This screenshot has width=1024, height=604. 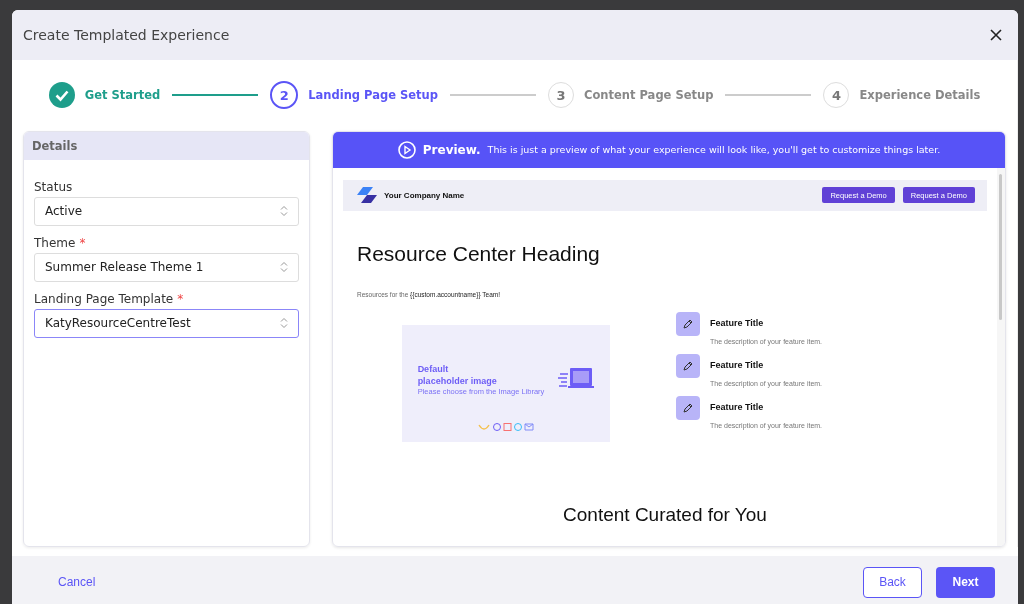 What do you see at coordinates (166, 323) in the screenshot?
I see `select-field: KatyResourceCentreTest` at bounding box center [166, 323].